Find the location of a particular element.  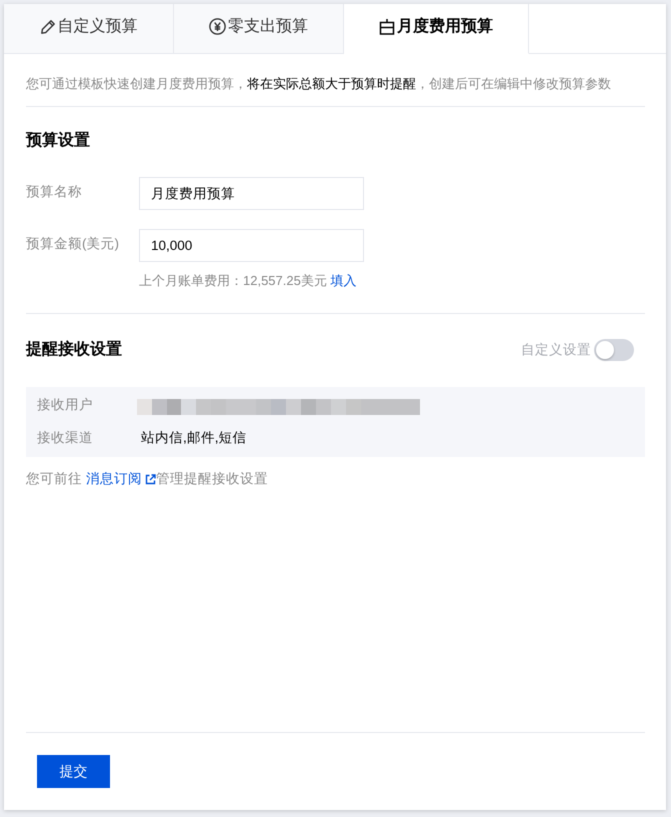

fill-in-link: 填入 is located at coordinates (343, 281).